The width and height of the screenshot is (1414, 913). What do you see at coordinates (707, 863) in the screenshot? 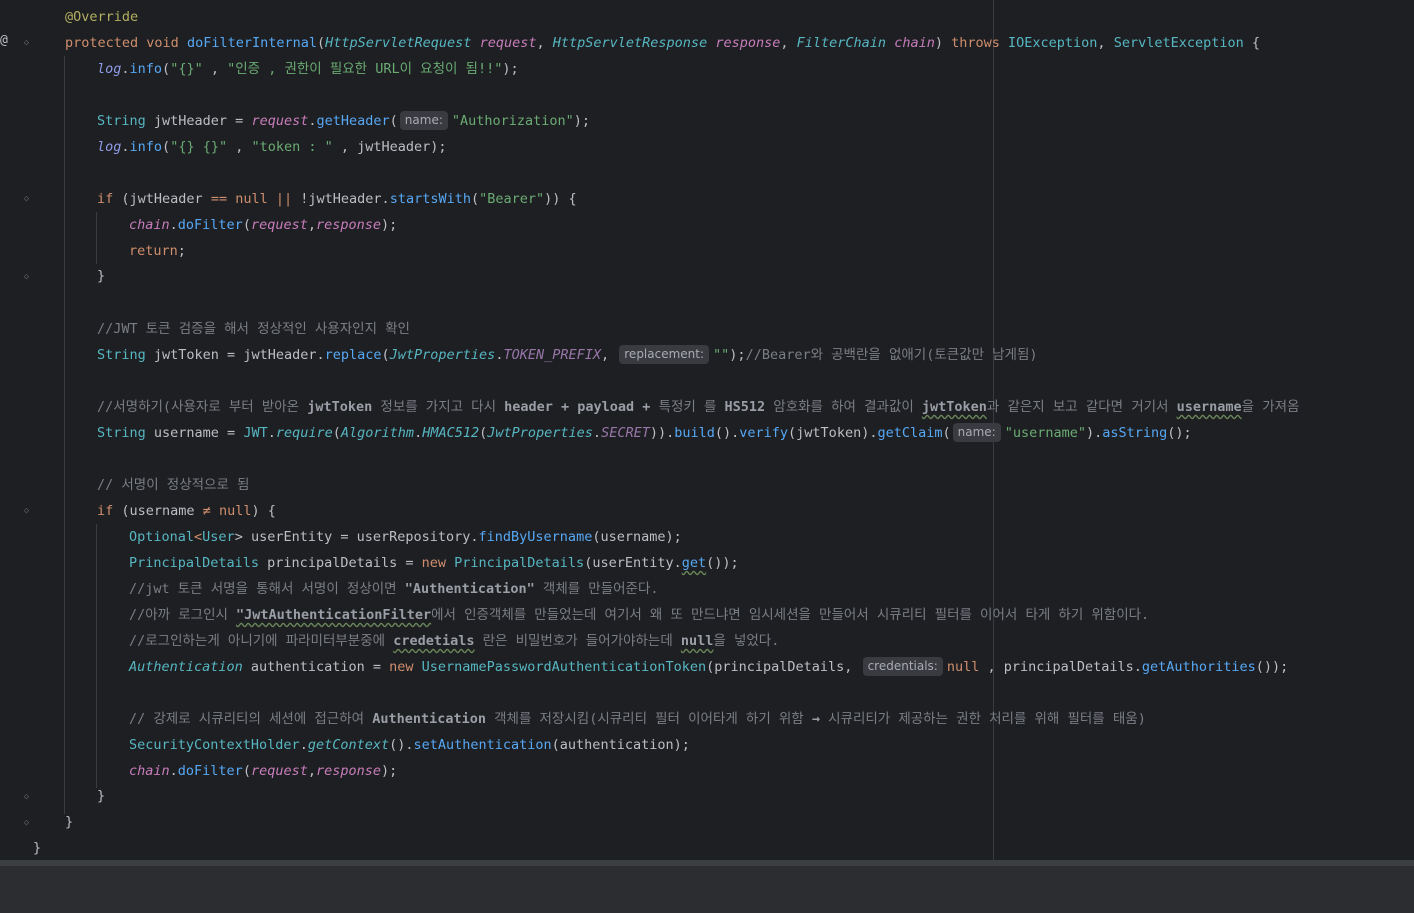
I see `horizontal-scrollbar` at bounding box center [707, 863].